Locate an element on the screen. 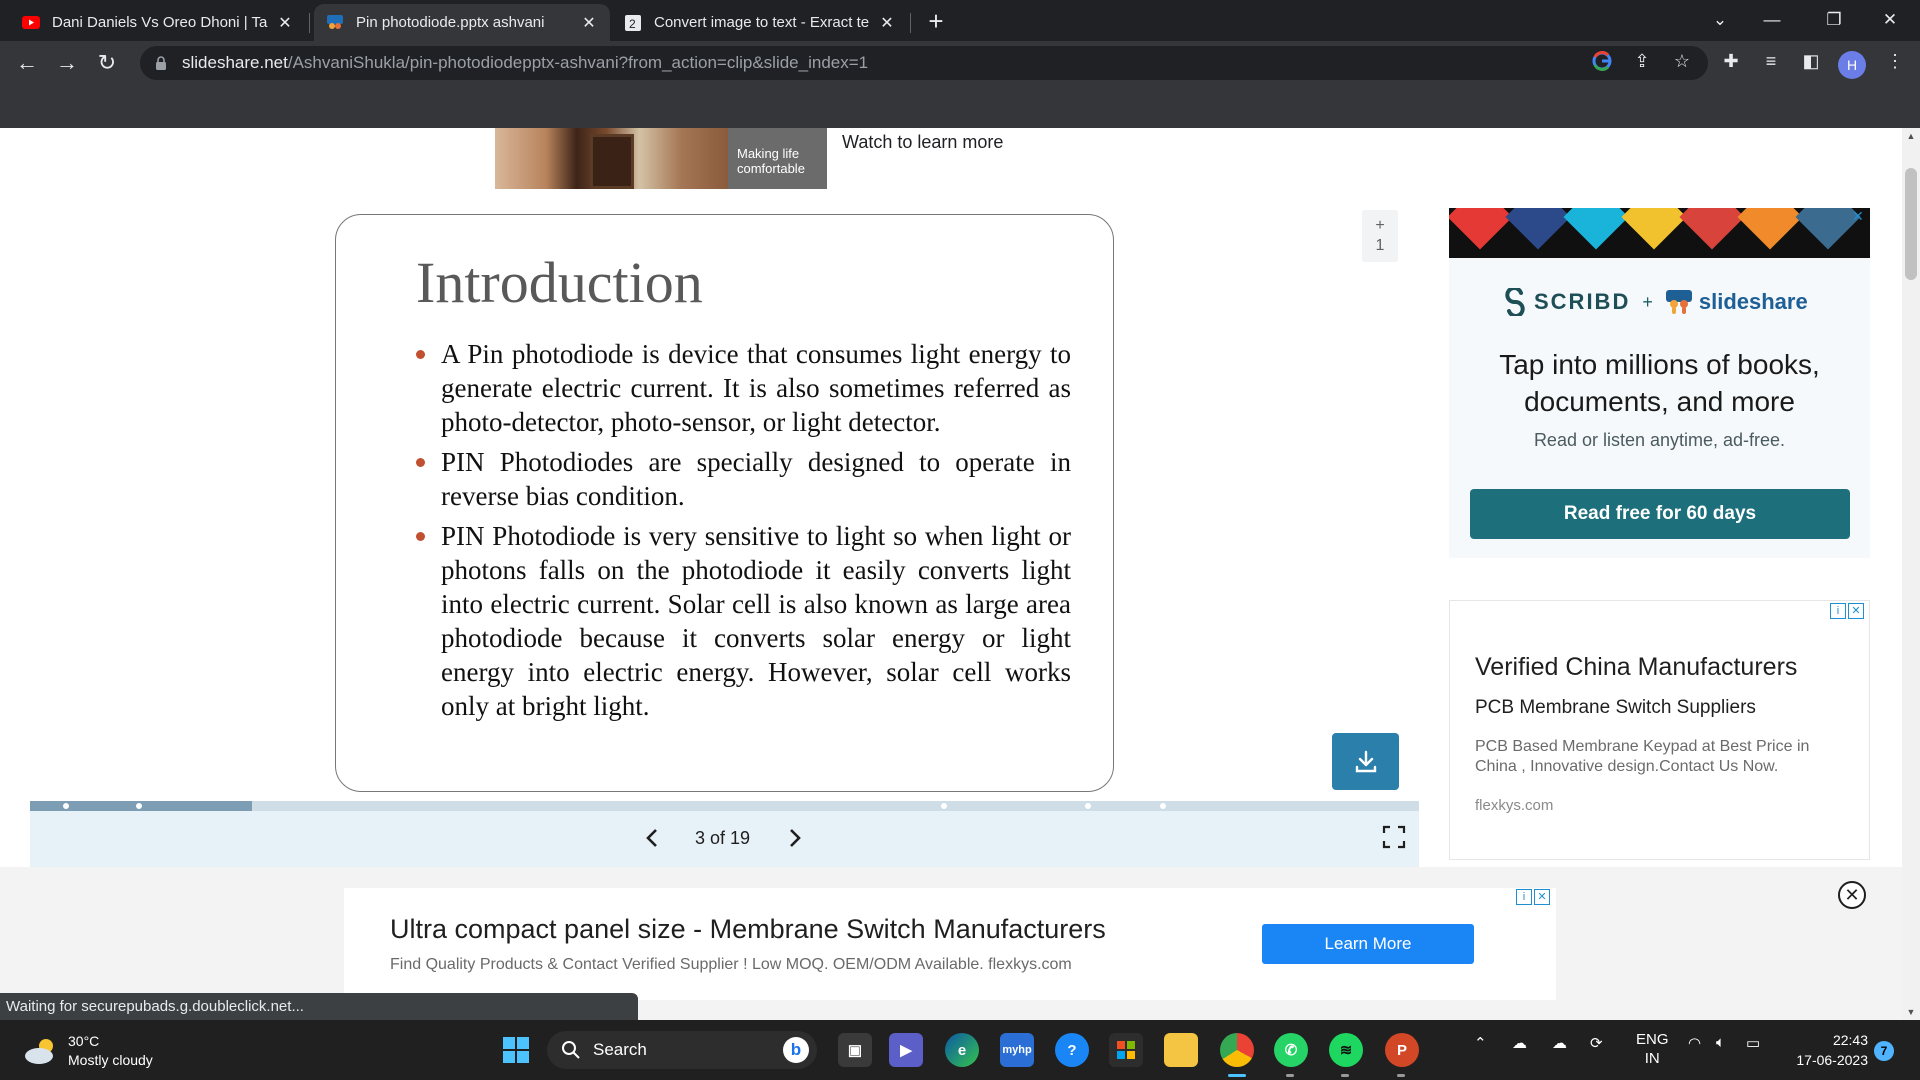 This screenshot has height=1080, width=1920. notification-badge: 7 is located at coordinates (1884, 1051).